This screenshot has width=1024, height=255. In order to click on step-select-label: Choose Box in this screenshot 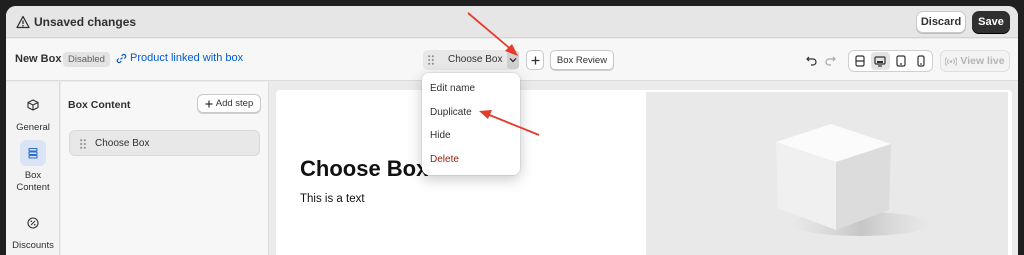, I will do `click(475, 59)`.